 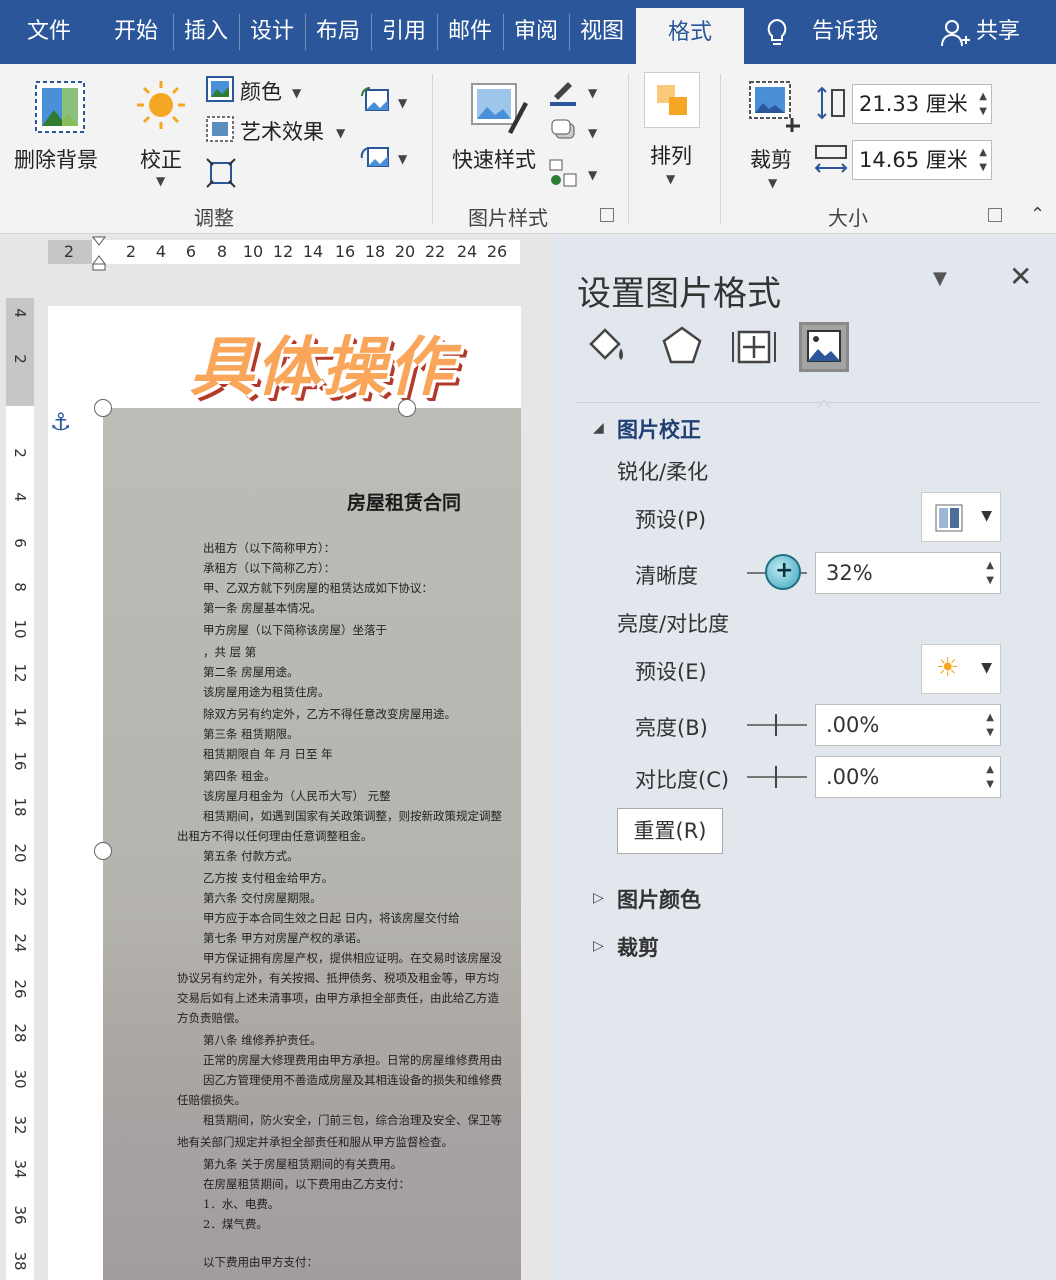 What do you see at coordinates (20, 1033) in the screenshot?
I see `ruler-tick-label: 28` at bounding box center [20, 1033].